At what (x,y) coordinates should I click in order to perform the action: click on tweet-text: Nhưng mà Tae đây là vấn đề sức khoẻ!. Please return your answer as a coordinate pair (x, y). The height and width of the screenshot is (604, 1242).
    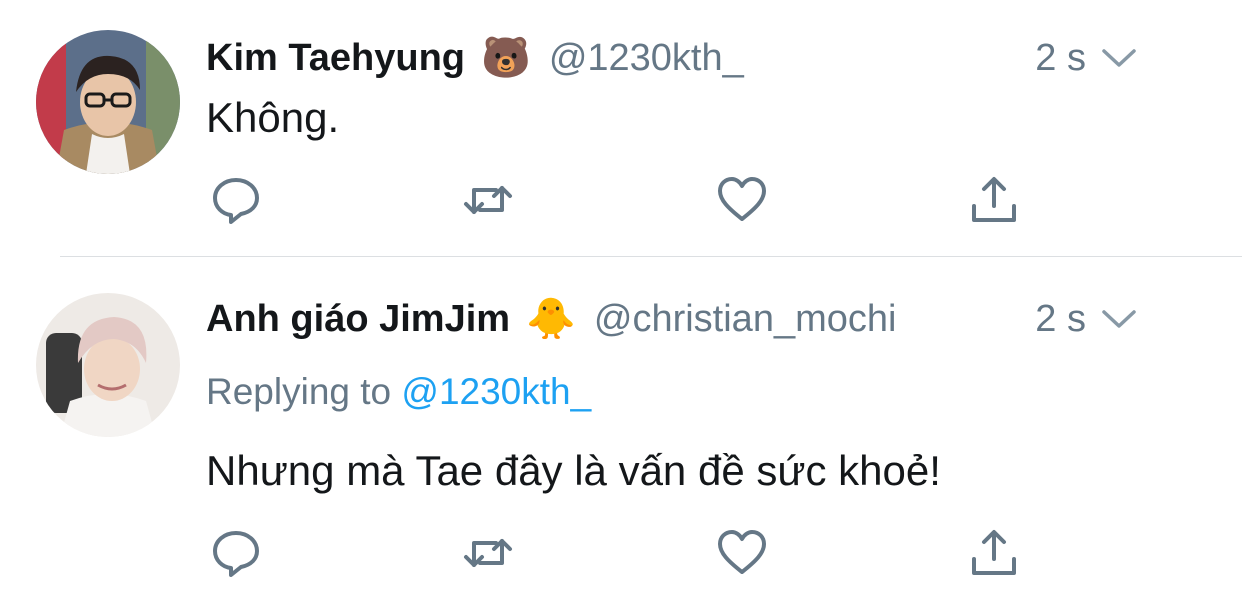
    Looking at the image, I should click on (573, 470).